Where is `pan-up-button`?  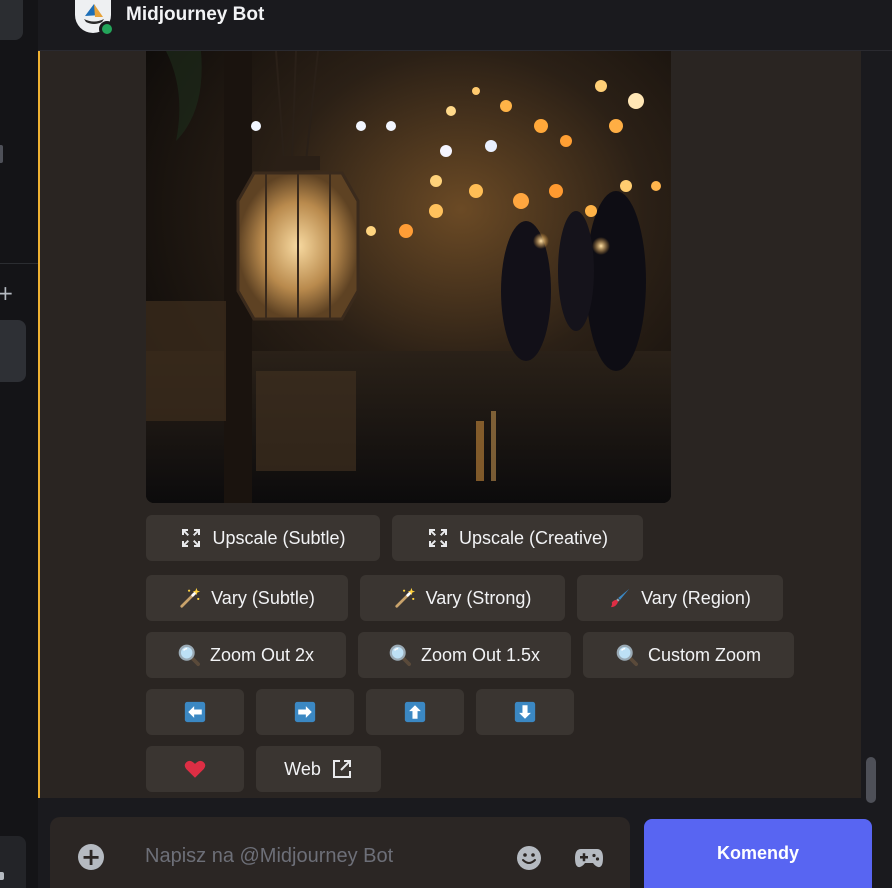 pan-up-button is located at coordinates (415, 712).